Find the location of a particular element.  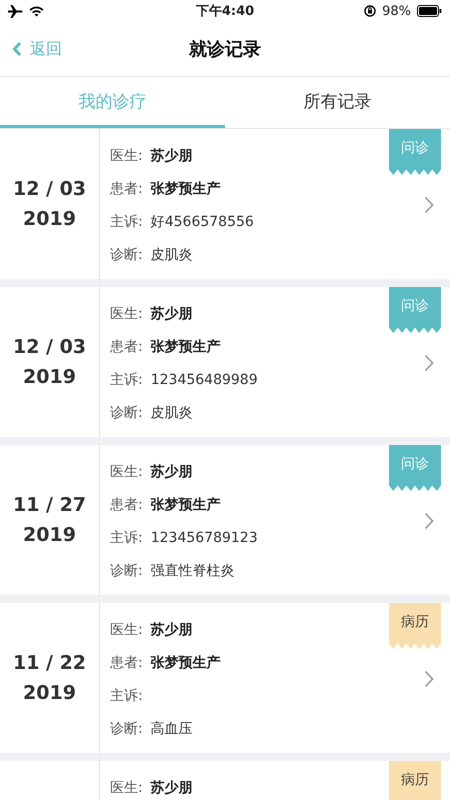

field-value: 好4566578556 is located at coordinates (202, 222).